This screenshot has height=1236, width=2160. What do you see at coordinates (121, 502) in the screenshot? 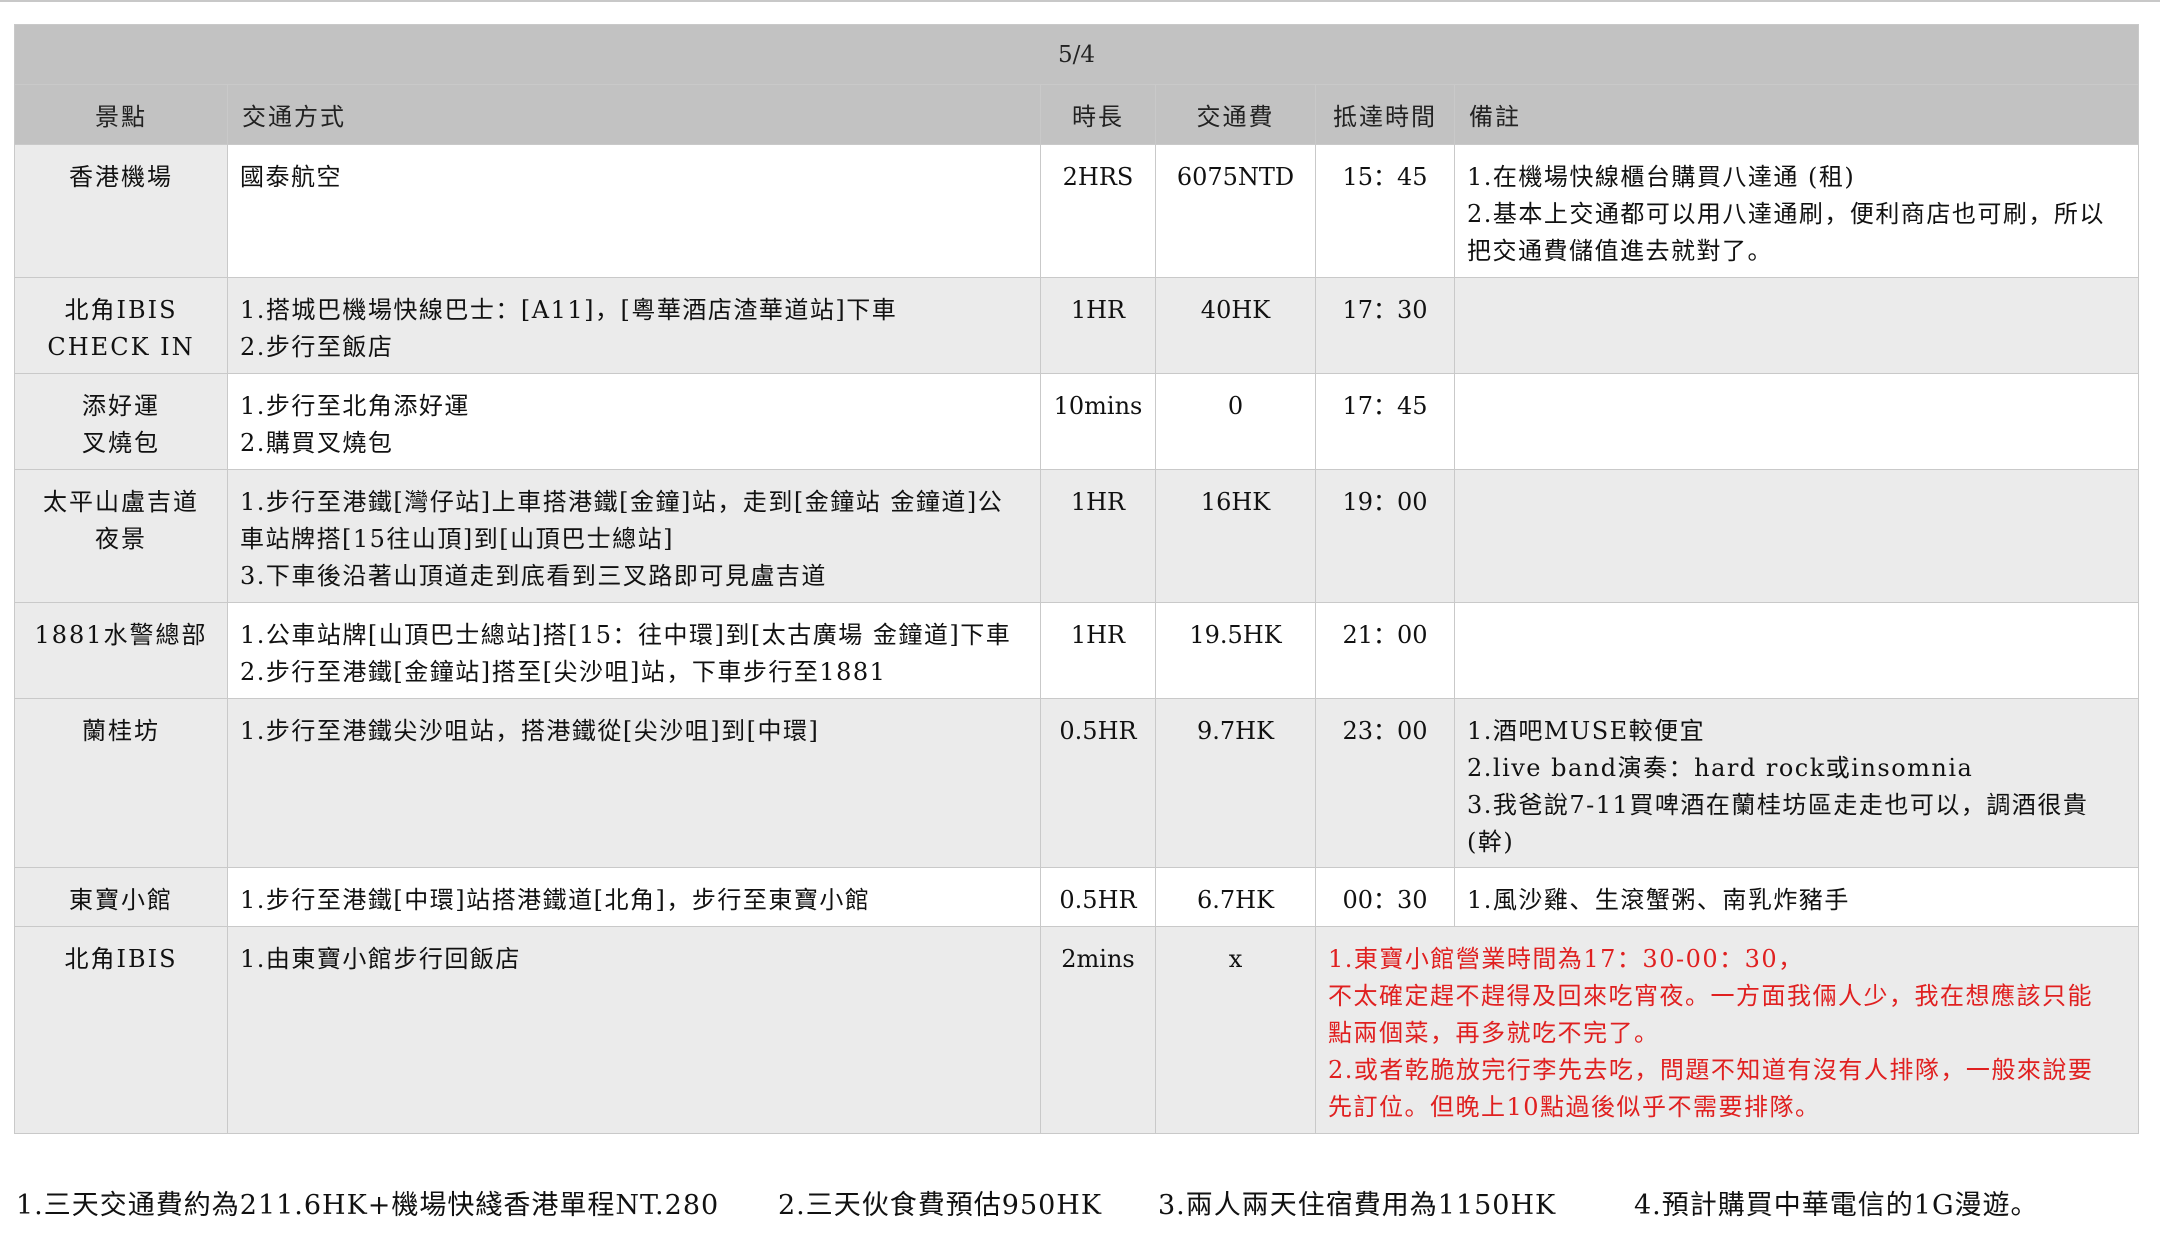
I see `spot-cell-line: 太平山盧吉道` at bounding box center [121, 502].